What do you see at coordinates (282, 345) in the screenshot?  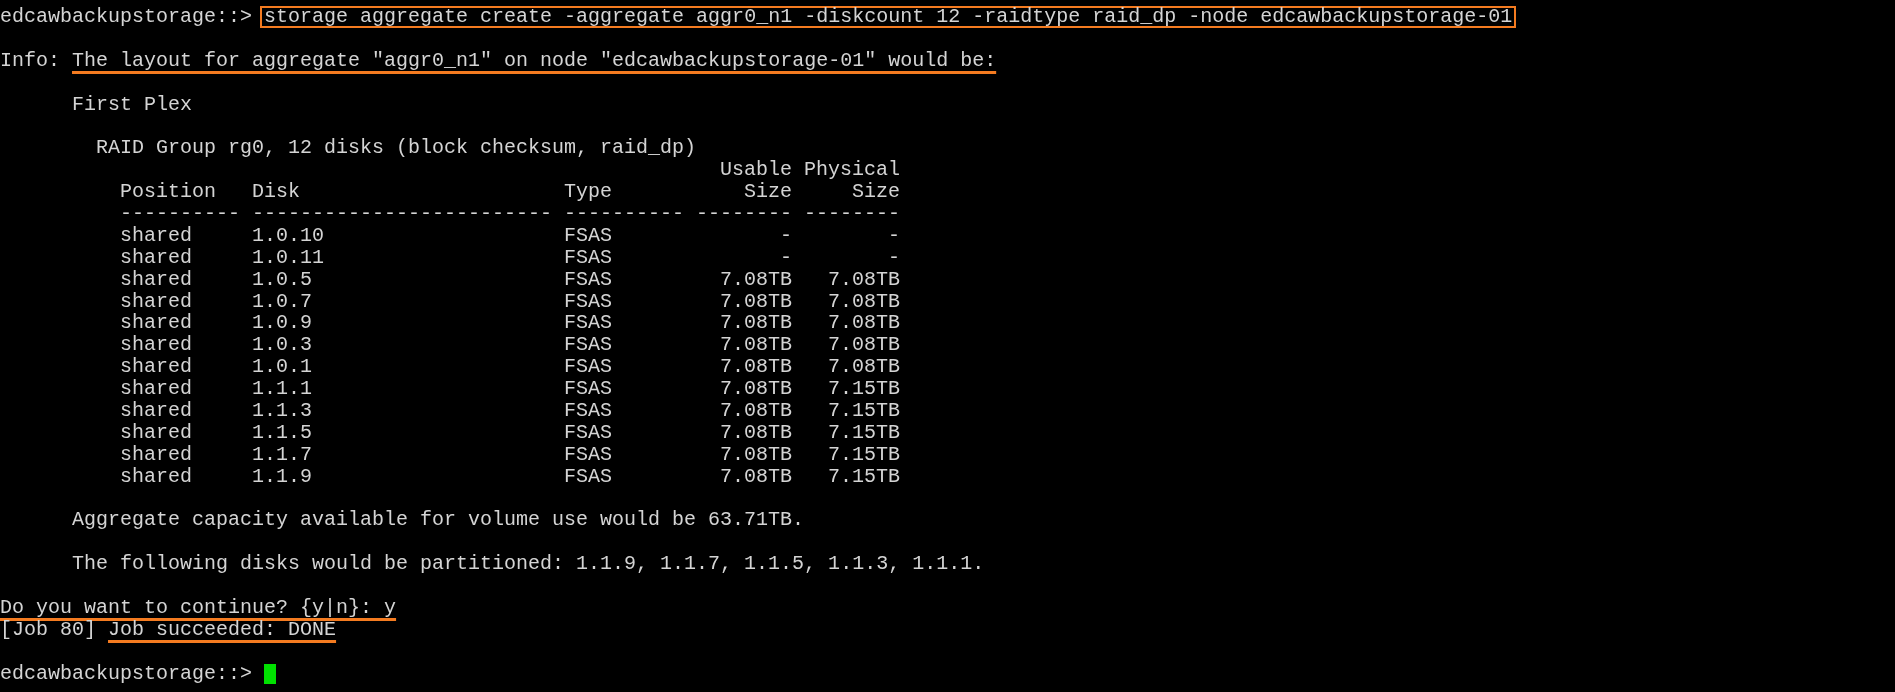 I see `table-cell-text: 1.0.3` at bounding box center [282, 345].